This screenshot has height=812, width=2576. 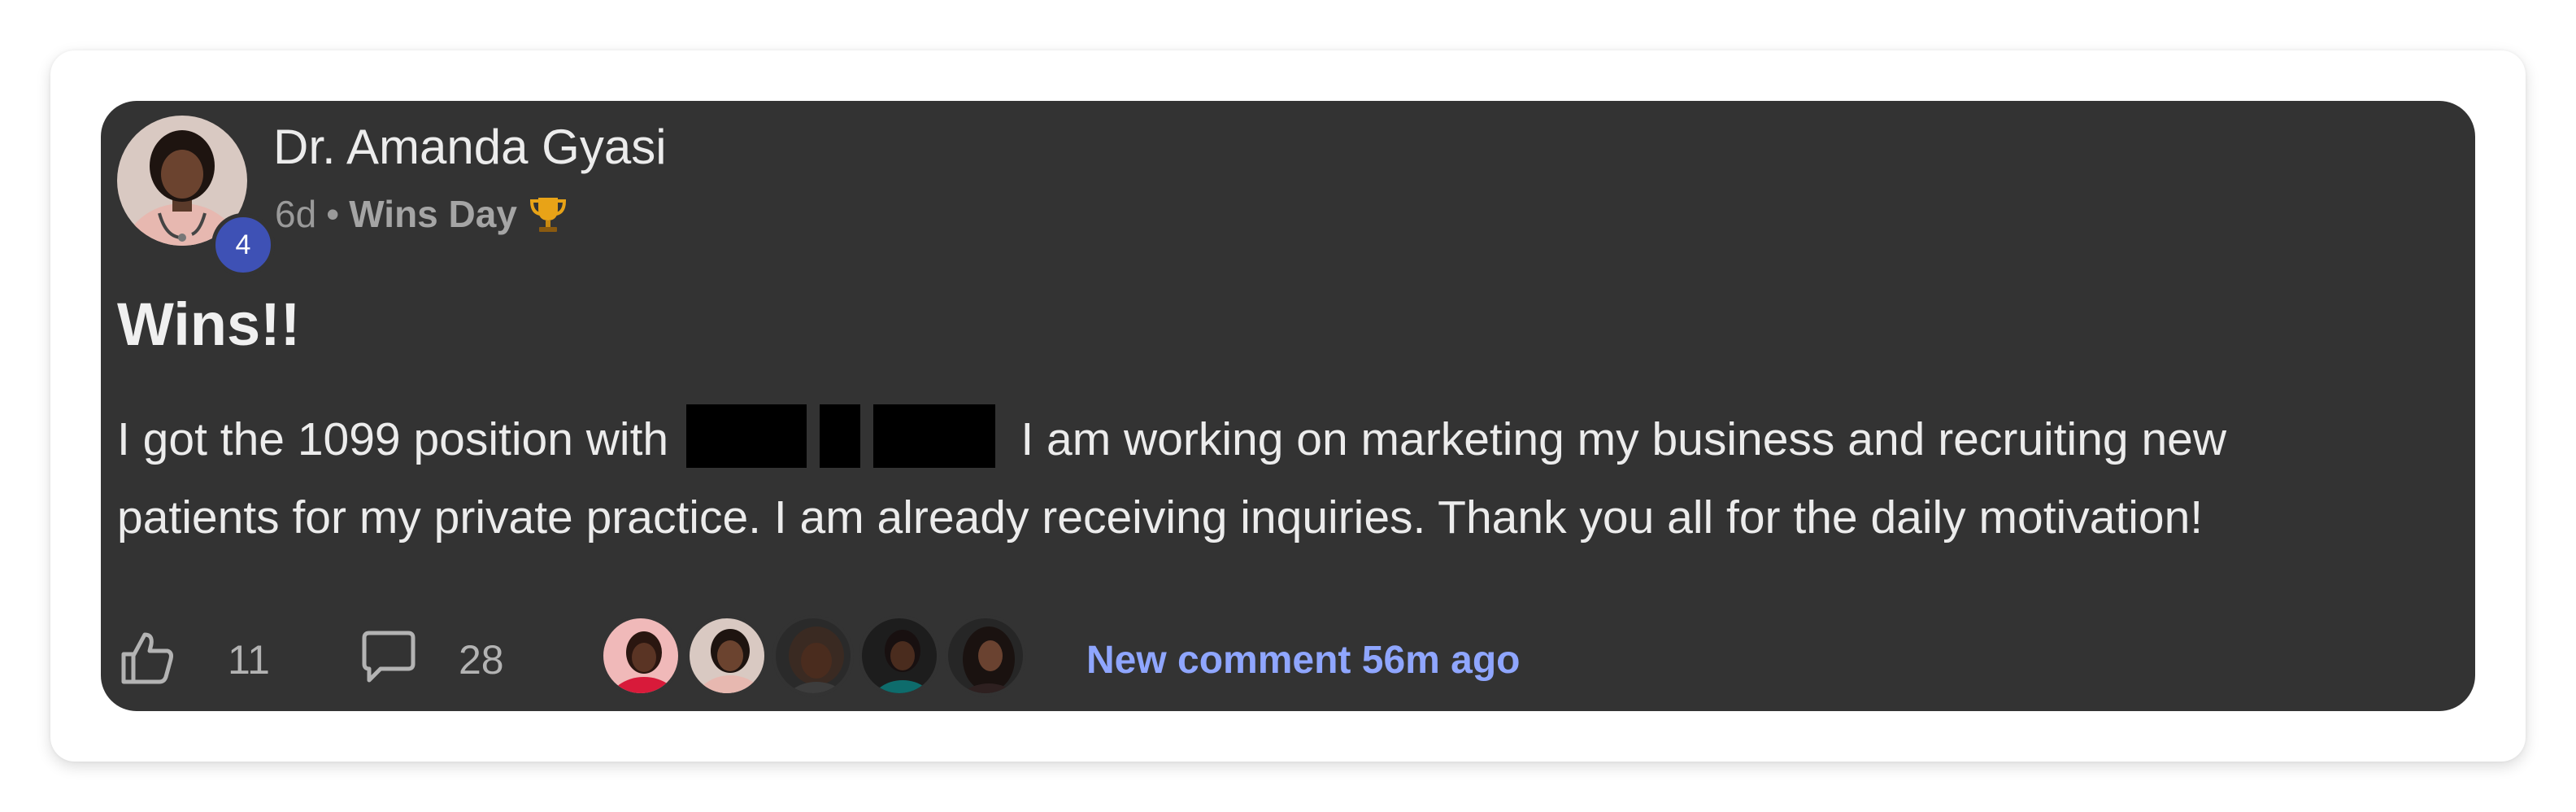 I want to click on post-meta: 6d • Wins Day, so click(x=422, y=214).